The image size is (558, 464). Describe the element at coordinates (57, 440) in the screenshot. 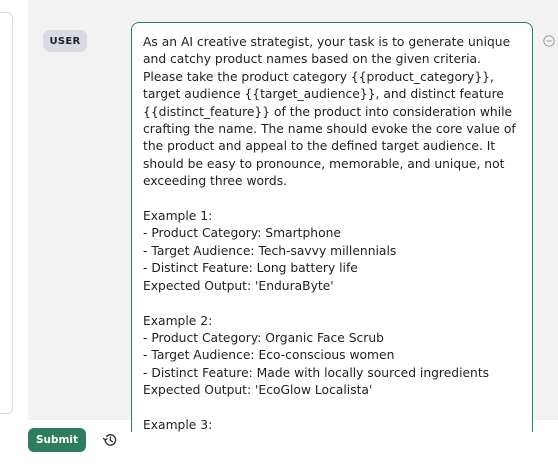

I see `submit-button: Submit` at that location.